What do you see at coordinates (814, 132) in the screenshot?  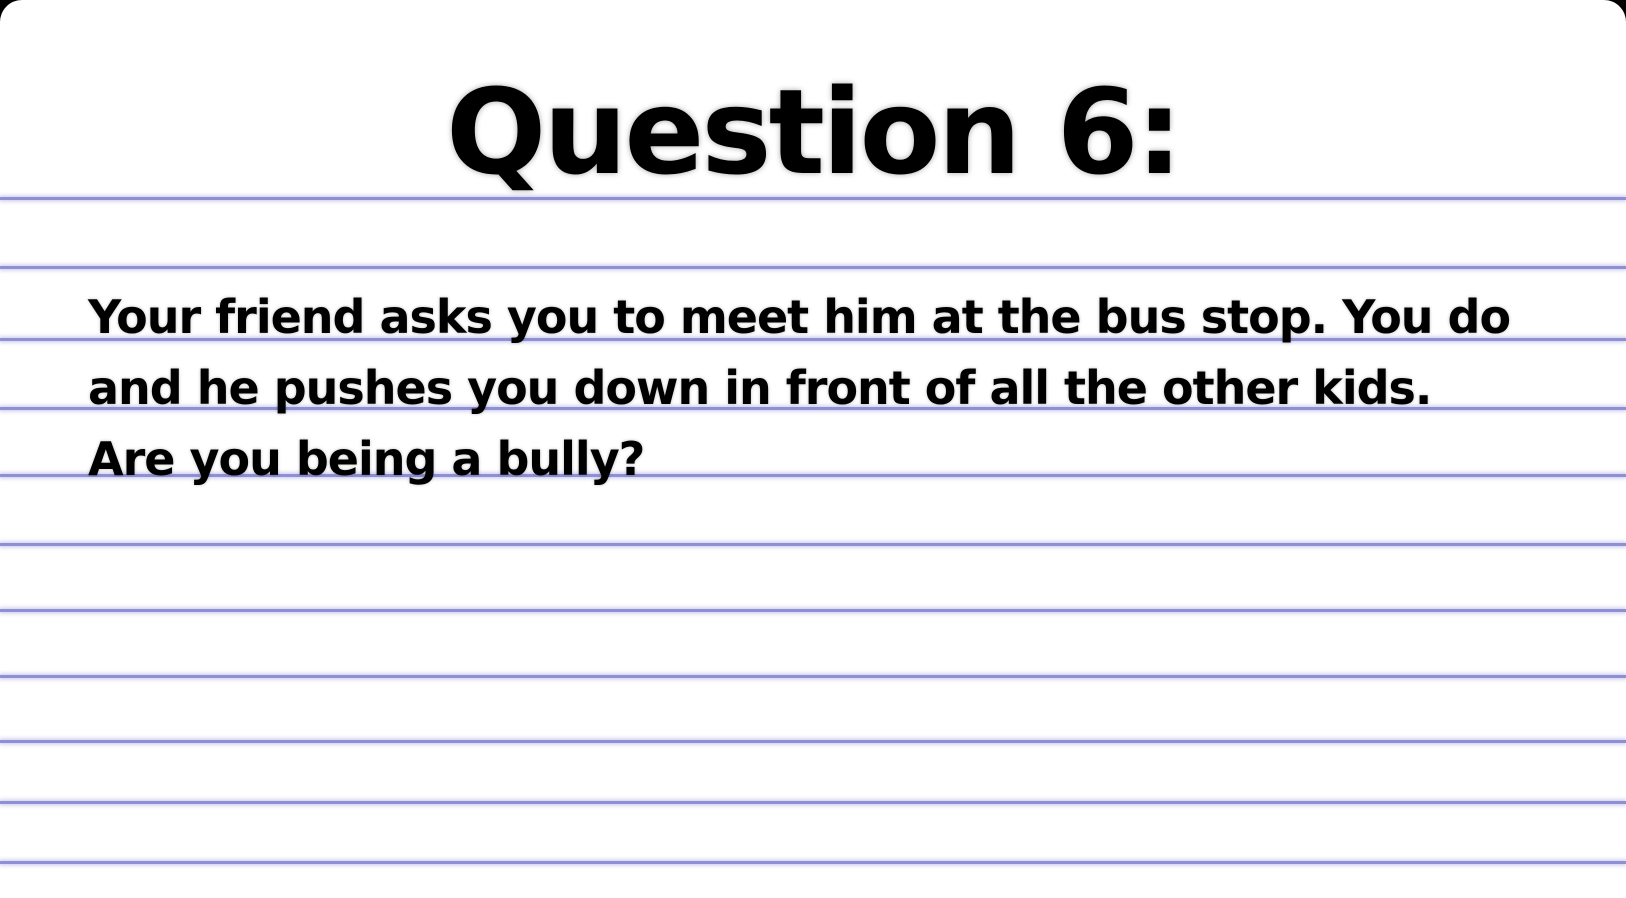 I see `question-title: Question 6:` at bounding box center [814, 132].